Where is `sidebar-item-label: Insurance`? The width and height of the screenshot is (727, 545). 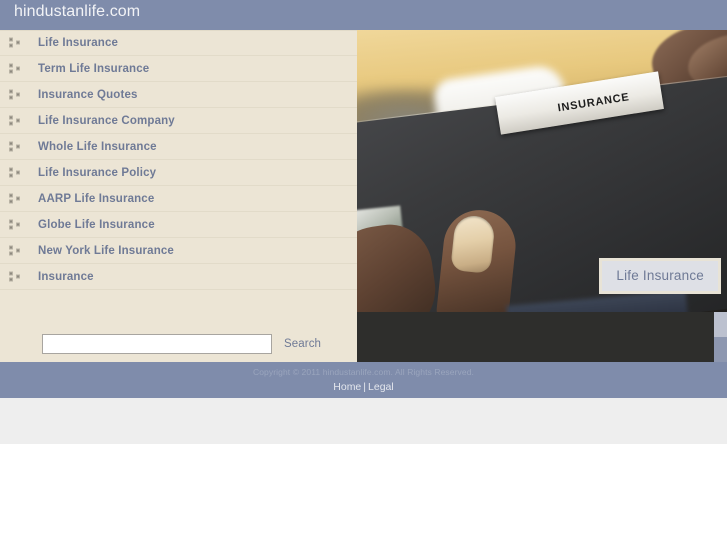
sidebar-item-label: Insurance is located at coordinates (66, 276).